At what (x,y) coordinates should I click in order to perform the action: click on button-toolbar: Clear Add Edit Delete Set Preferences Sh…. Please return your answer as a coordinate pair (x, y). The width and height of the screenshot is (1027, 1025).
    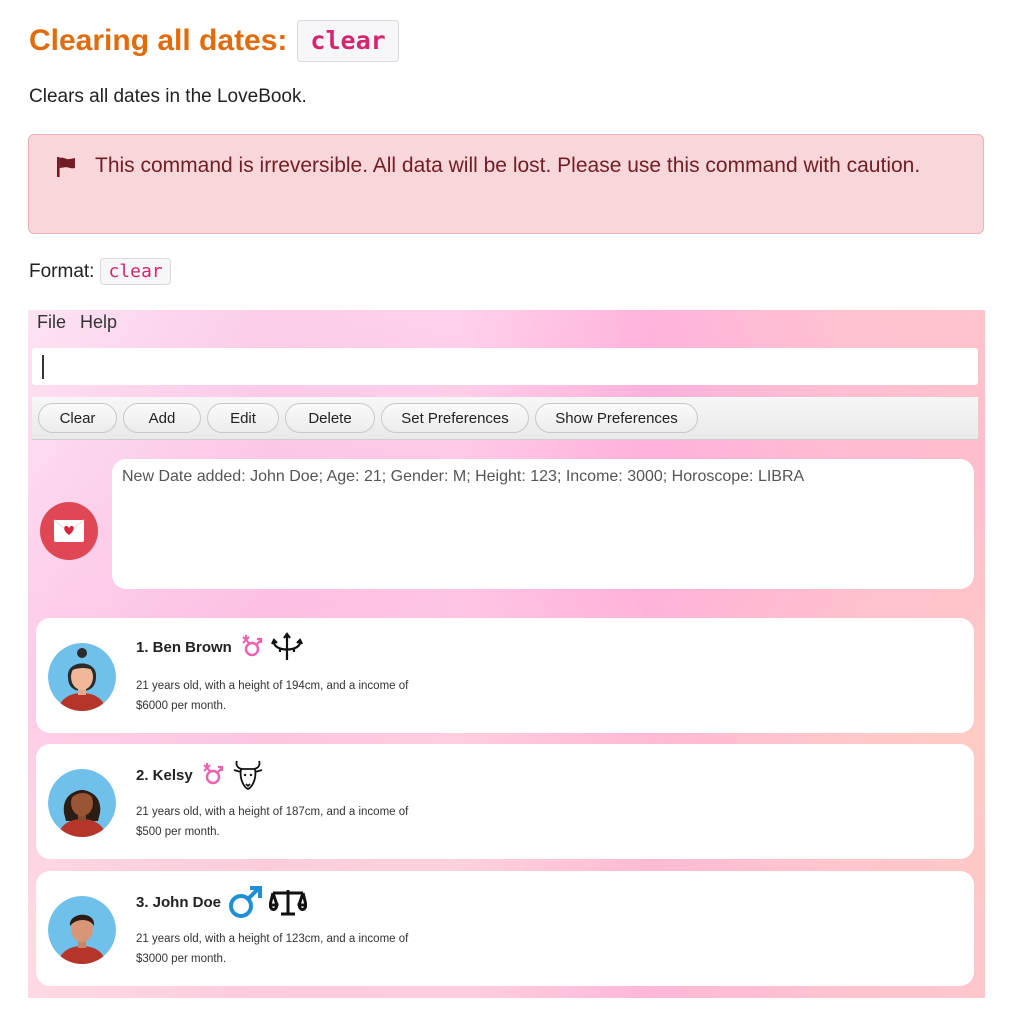
    Looking at the image, I should click on (505, 418).